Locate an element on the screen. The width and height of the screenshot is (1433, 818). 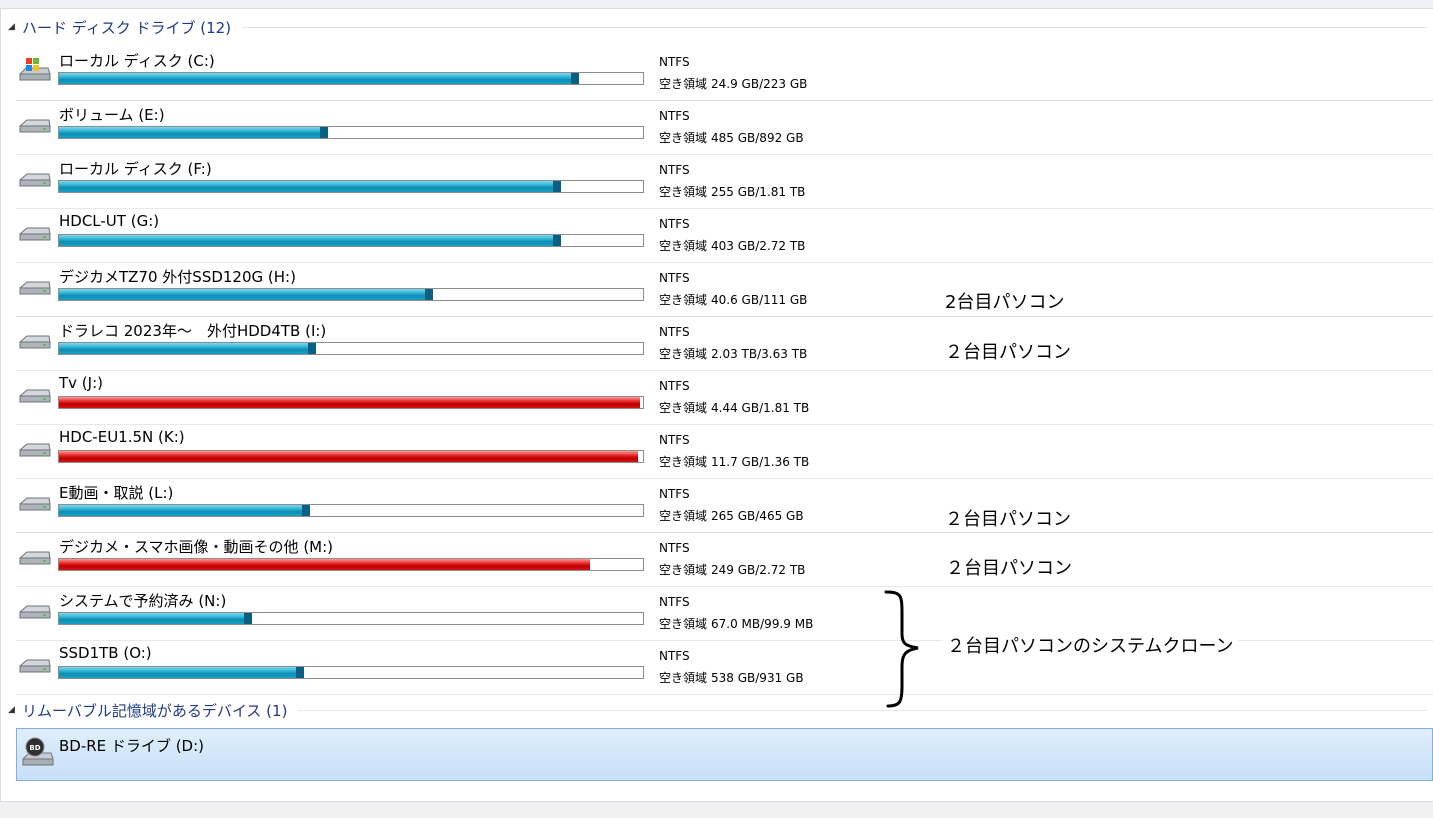
free-space-text: 空き領域 2.03 TB/3.63 TB is located at coordinates (733, 353).